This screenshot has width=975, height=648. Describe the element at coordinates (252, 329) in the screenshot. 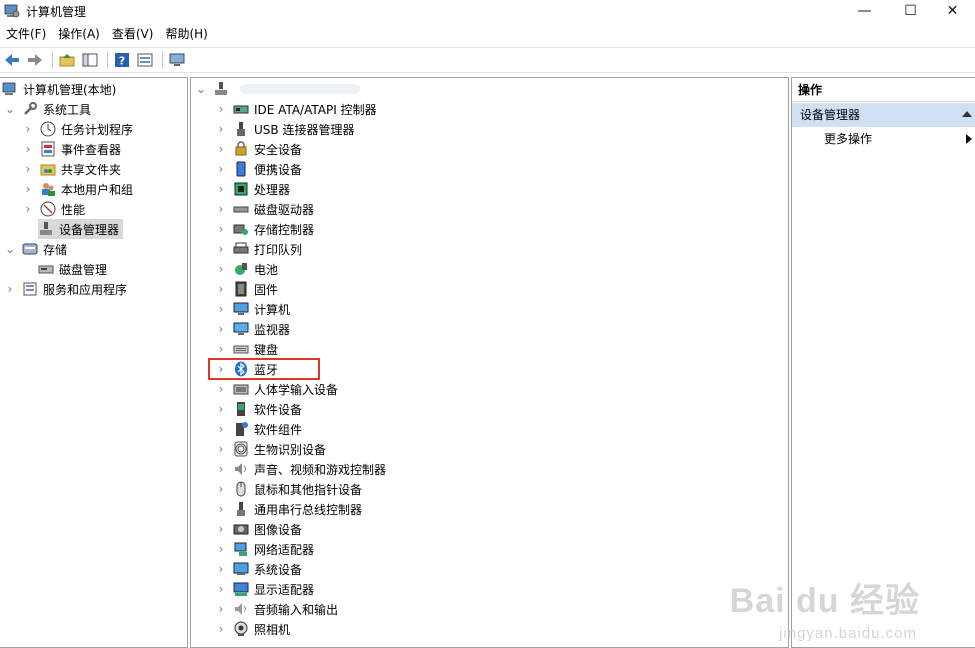

I see `device-category-monitor: › 监视器` at that location.